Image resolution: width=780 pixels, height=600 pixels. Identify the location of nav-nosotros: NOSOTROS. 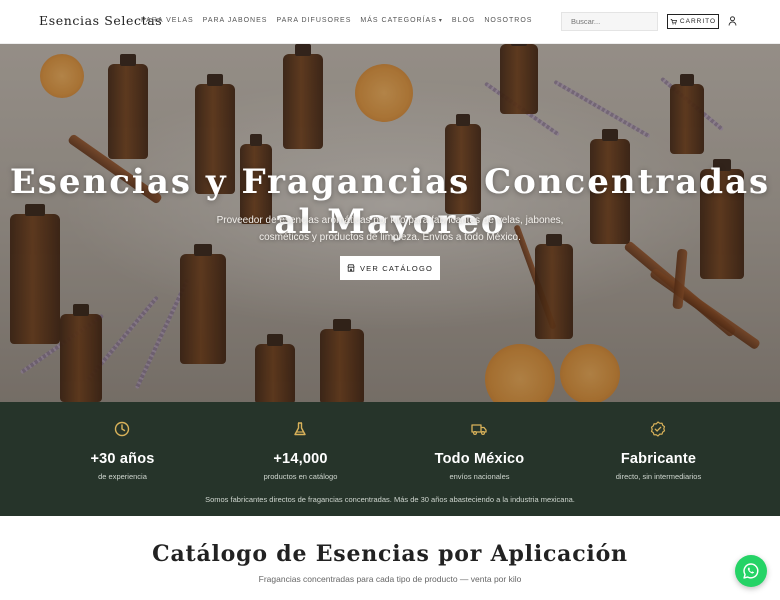
(508, 20).